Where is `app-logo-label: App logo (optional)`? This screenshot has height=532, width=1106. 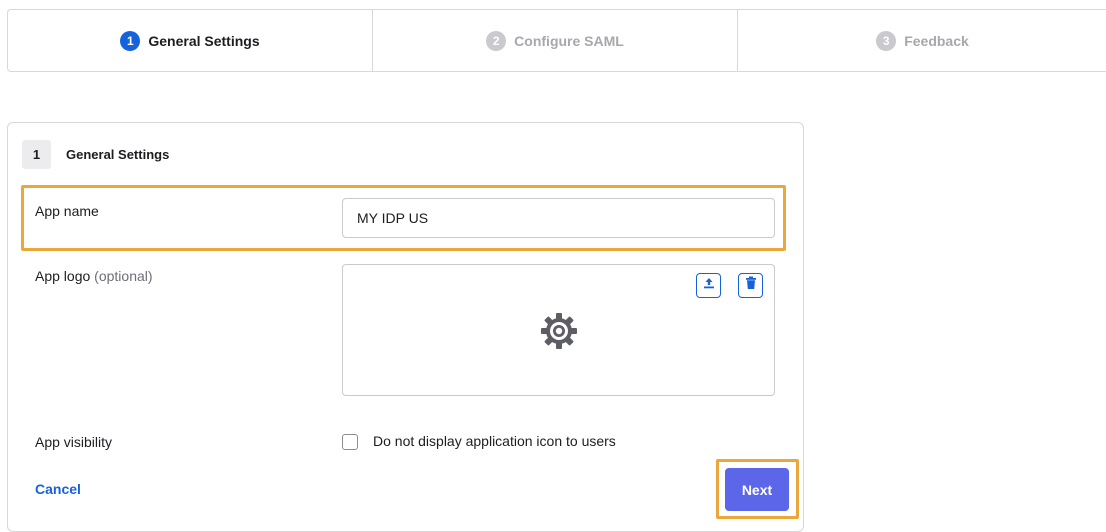
app-logo-label: App logo (optional) is located at coordinates (94, 276).